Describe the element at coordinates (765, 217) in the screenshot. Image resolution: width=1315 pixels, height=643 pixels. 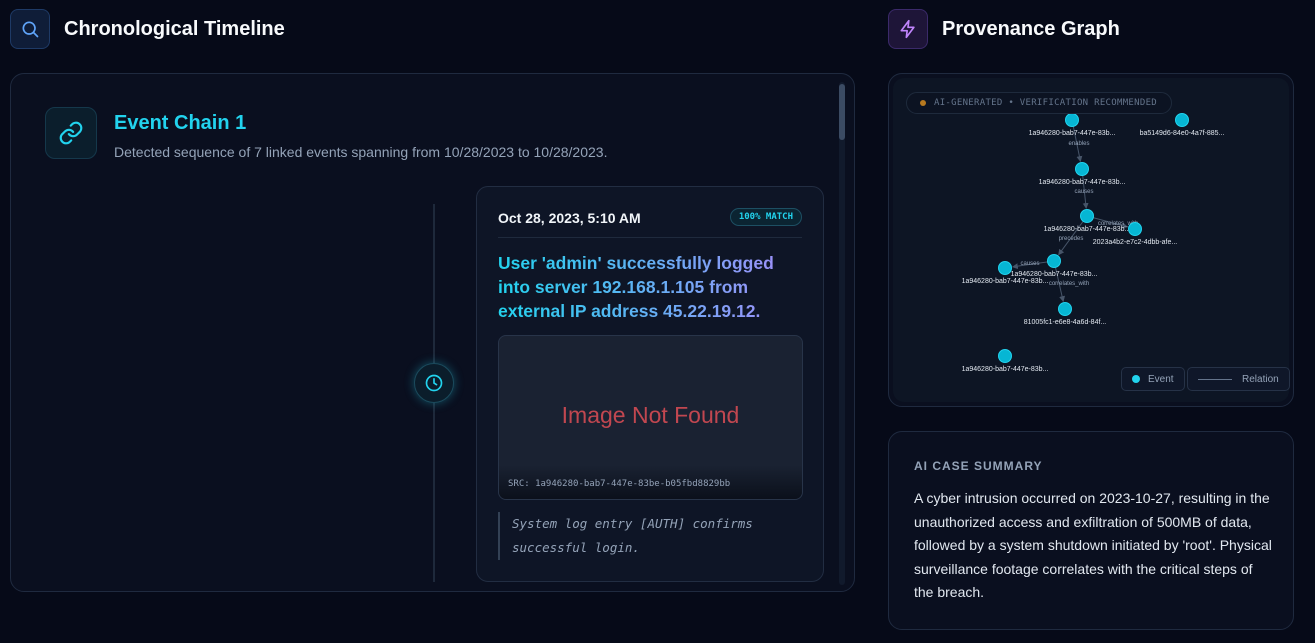
I see `match-badge: 100% MATCH` at that location.